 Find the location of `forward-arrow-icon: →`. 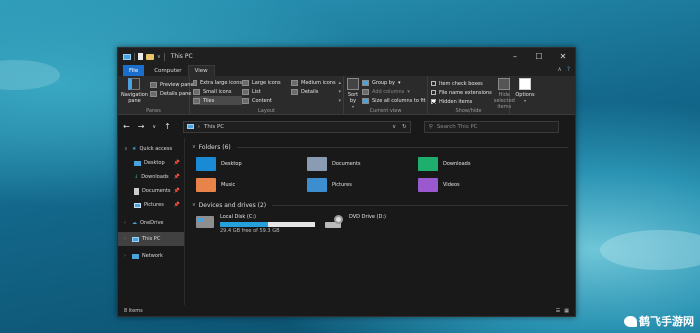

forward-arrow-icon: → is located at coordinates (141, 126).